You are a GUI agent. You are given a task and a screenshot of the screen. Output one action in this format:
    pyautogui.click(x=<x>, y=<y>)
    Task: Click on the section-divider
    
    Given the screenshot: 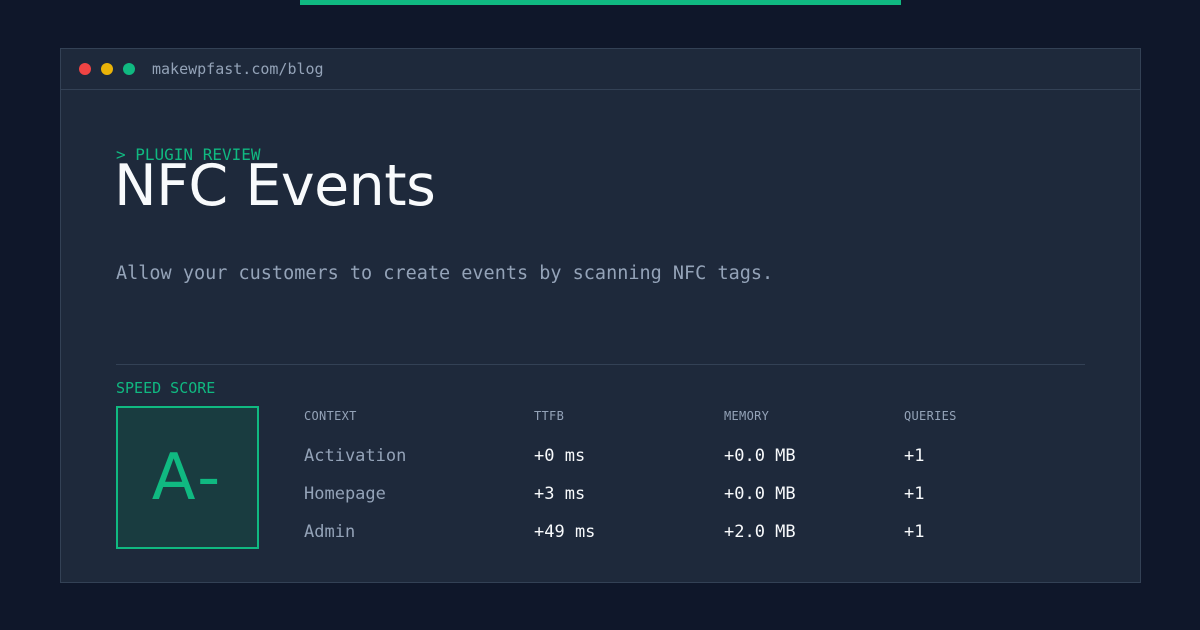 What is the action you would take?
    pyautogui.click(x=600, y=364)
    